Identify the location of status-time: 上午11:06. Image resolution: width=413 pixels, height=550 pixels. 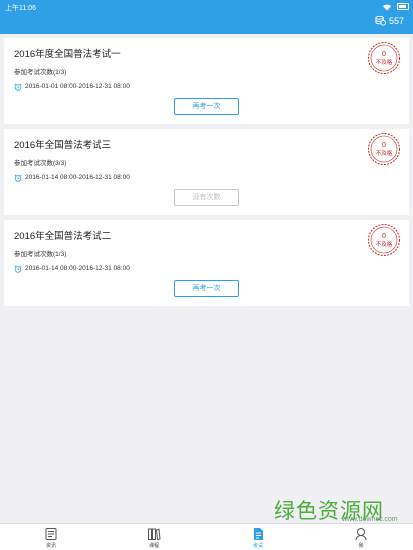
(20, 8).